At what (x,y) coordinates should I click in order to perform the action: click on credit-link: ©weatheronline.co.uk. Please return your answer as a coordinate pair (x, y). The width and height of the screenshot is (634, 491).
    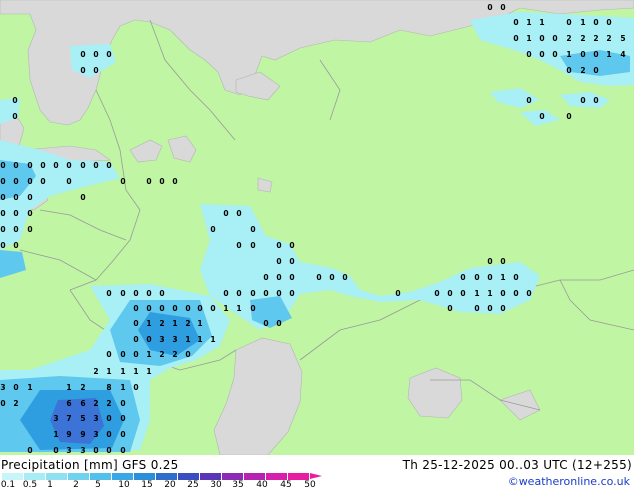
    Looking at the image, I should click on (569, 482).